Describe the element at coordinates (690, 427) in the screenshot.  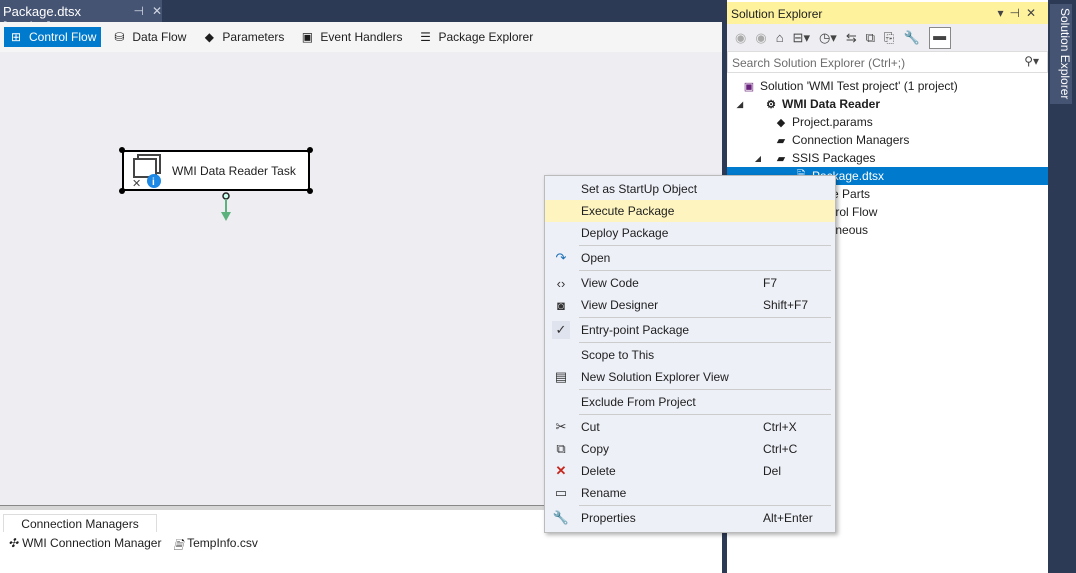
I see `menu-item-cut: ✂ Cut Ctrl+X` at that location.